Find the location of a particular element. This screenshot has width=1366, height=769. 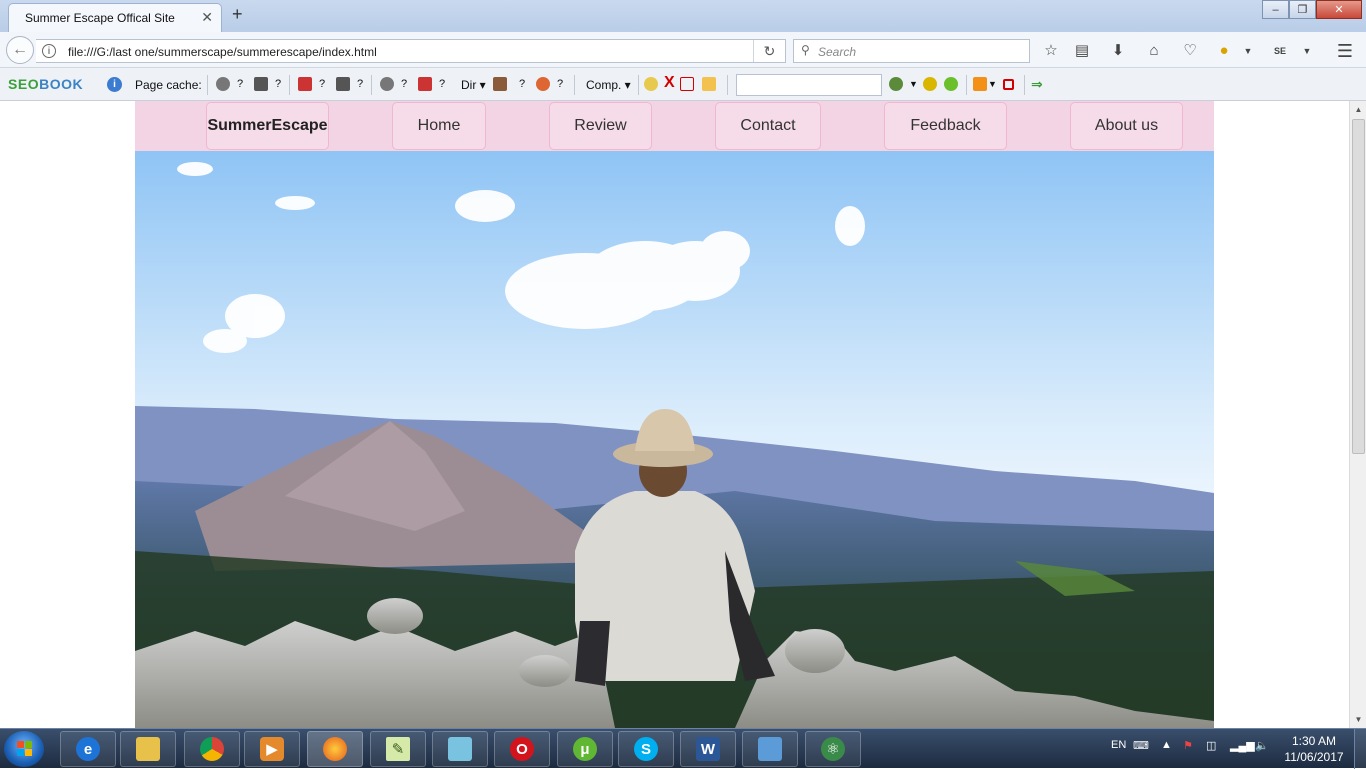

signal-icon: ▂▄▆ is located at coordinates (1242, 745).